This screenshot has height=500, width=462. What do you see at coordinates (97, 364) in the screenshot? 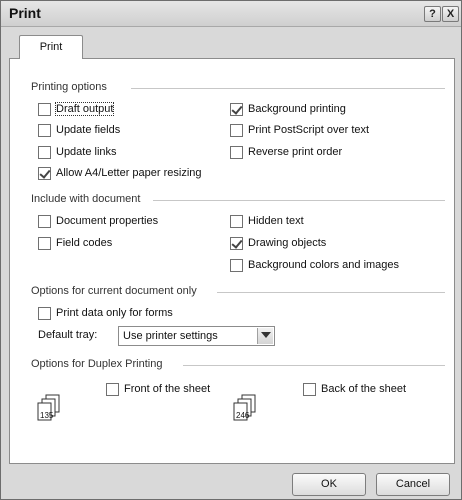
I see `duplex-options-heading: Options for Duplex Printing` at bounding box center [97, 364].